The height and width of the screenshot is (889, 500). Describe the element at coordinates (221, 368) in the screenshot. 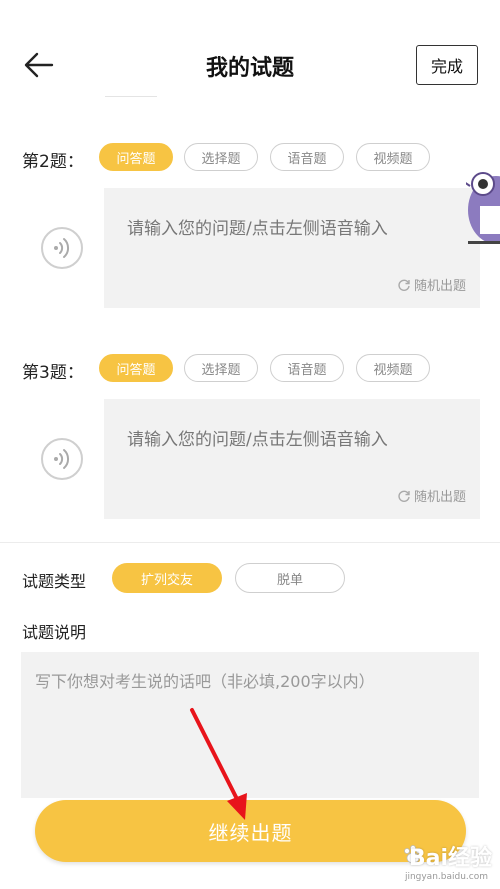

I see `question-3-type-choice: 选择题` at that location.